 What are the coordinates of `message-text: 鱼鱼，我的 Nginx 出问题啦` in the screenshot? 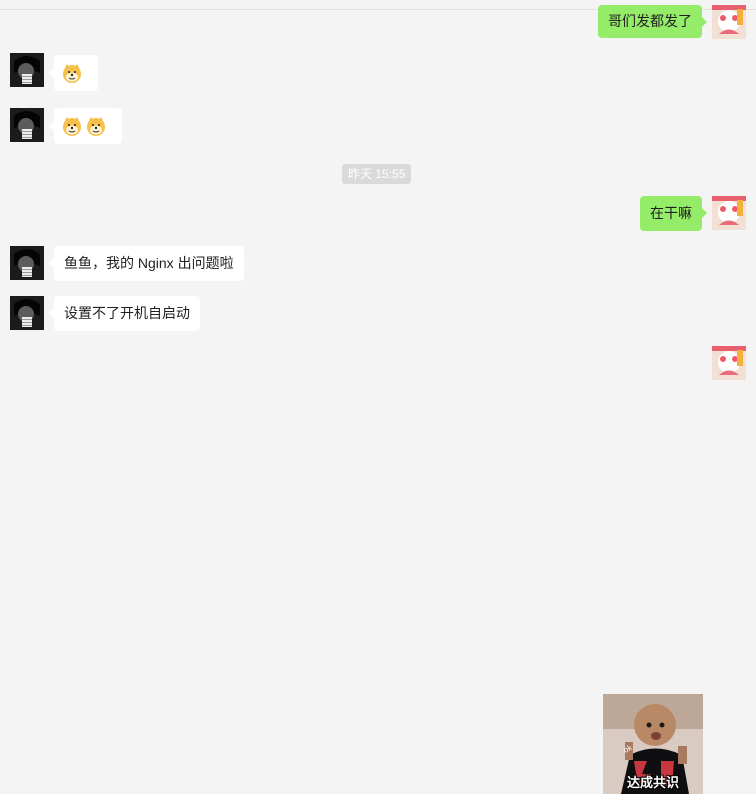 It's located at (149, 263).